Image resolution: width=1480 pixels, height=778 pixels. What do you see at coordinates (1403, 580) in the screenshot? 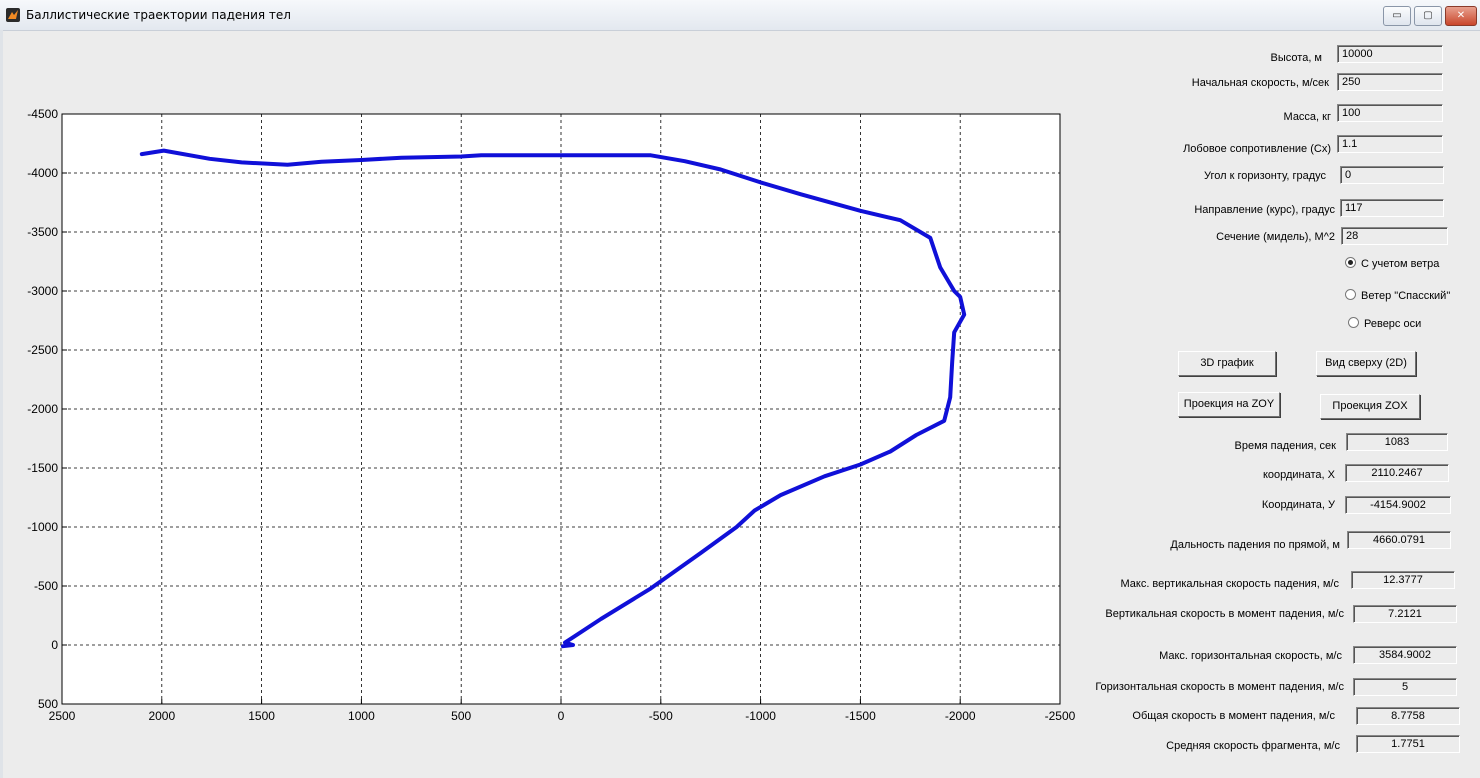
I see `max-vertical-speed-field: 12.3777` at bounding box center [1403, 580].